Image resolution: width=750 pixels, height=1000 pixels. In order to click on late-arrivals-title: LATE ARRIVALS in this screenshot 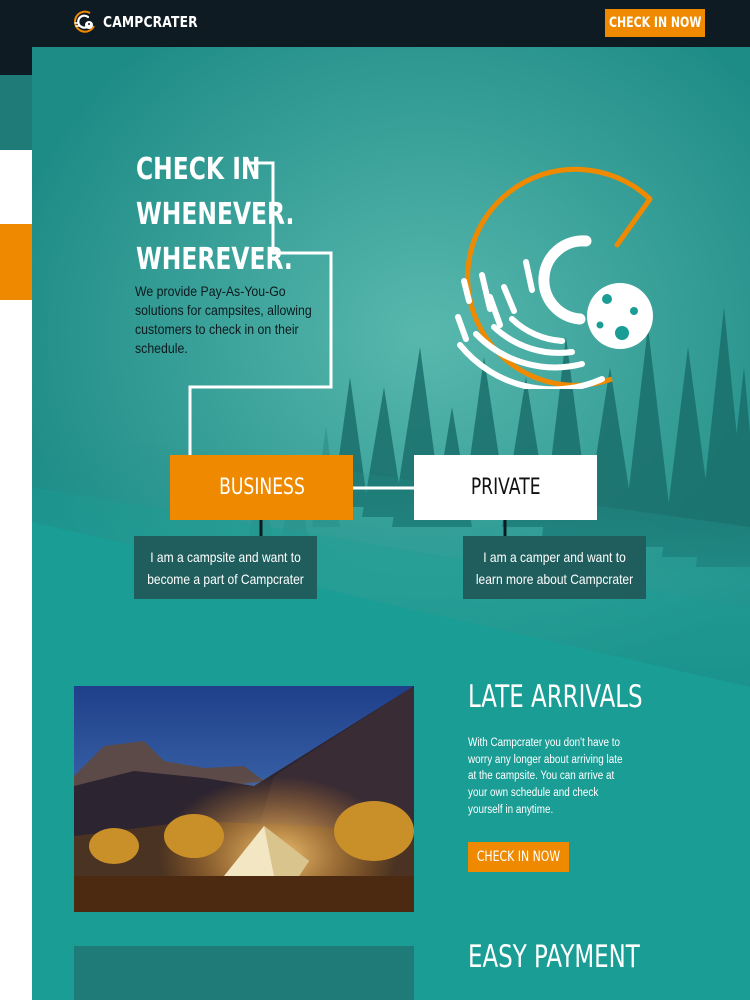, I will do `click(555, 697)`.